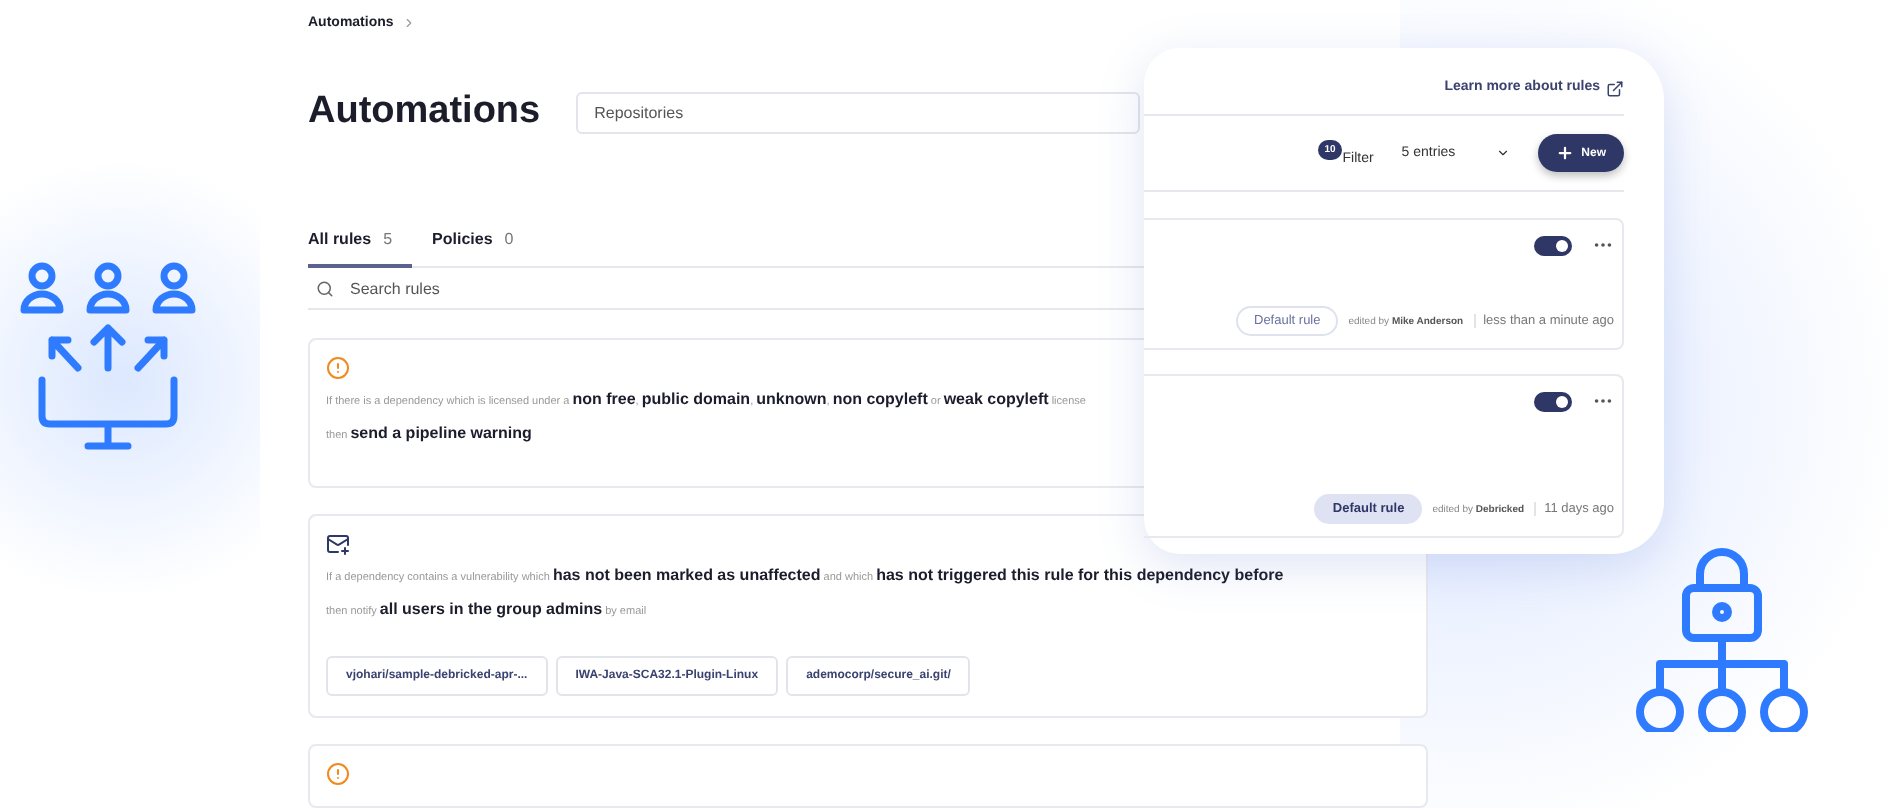 Image resolution: width=1888 pixels, height=808 pixels. I want to click on external-link-icon, so click(1615, 89).